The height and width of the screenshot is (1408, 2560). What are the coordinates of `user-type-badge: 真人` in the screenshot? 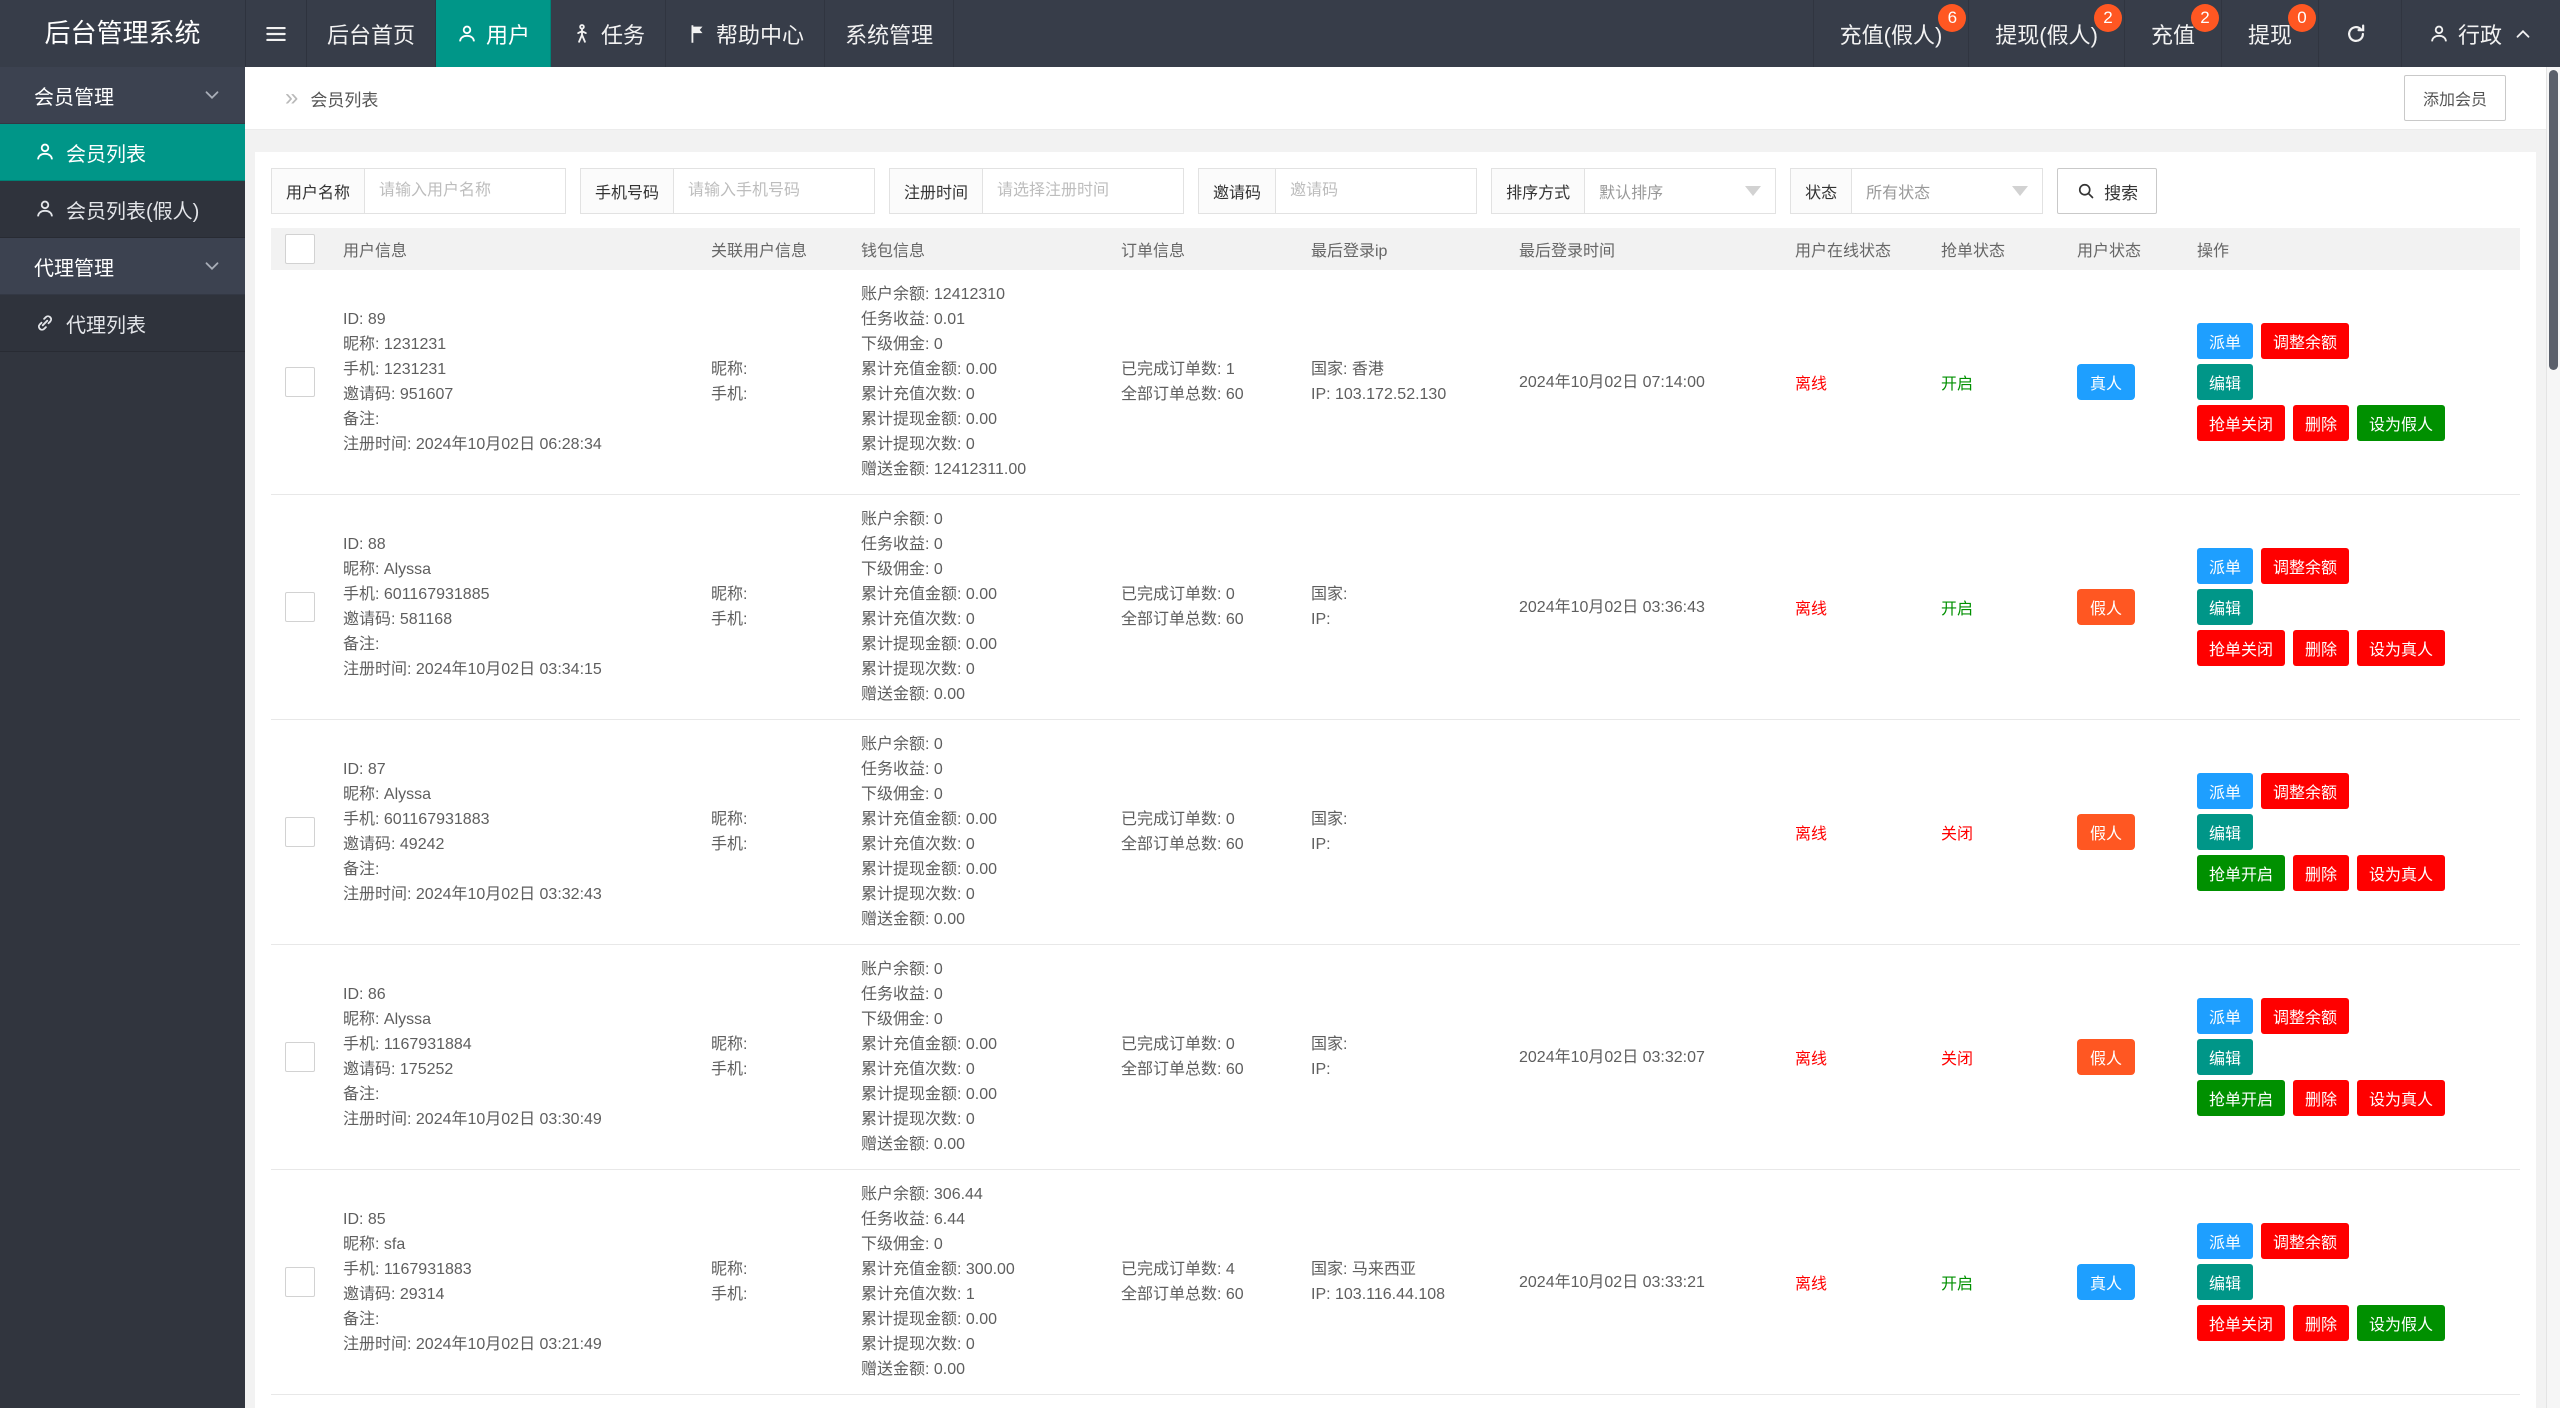 It's located at (2106, 382).